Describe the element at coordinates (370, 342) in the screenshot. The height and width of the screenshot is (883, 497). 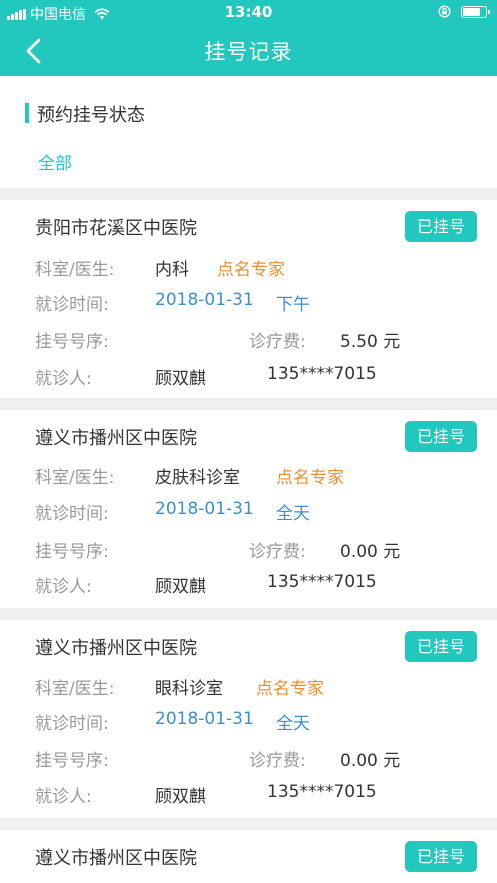
I see `fee-value: 5.50 元` at that location.